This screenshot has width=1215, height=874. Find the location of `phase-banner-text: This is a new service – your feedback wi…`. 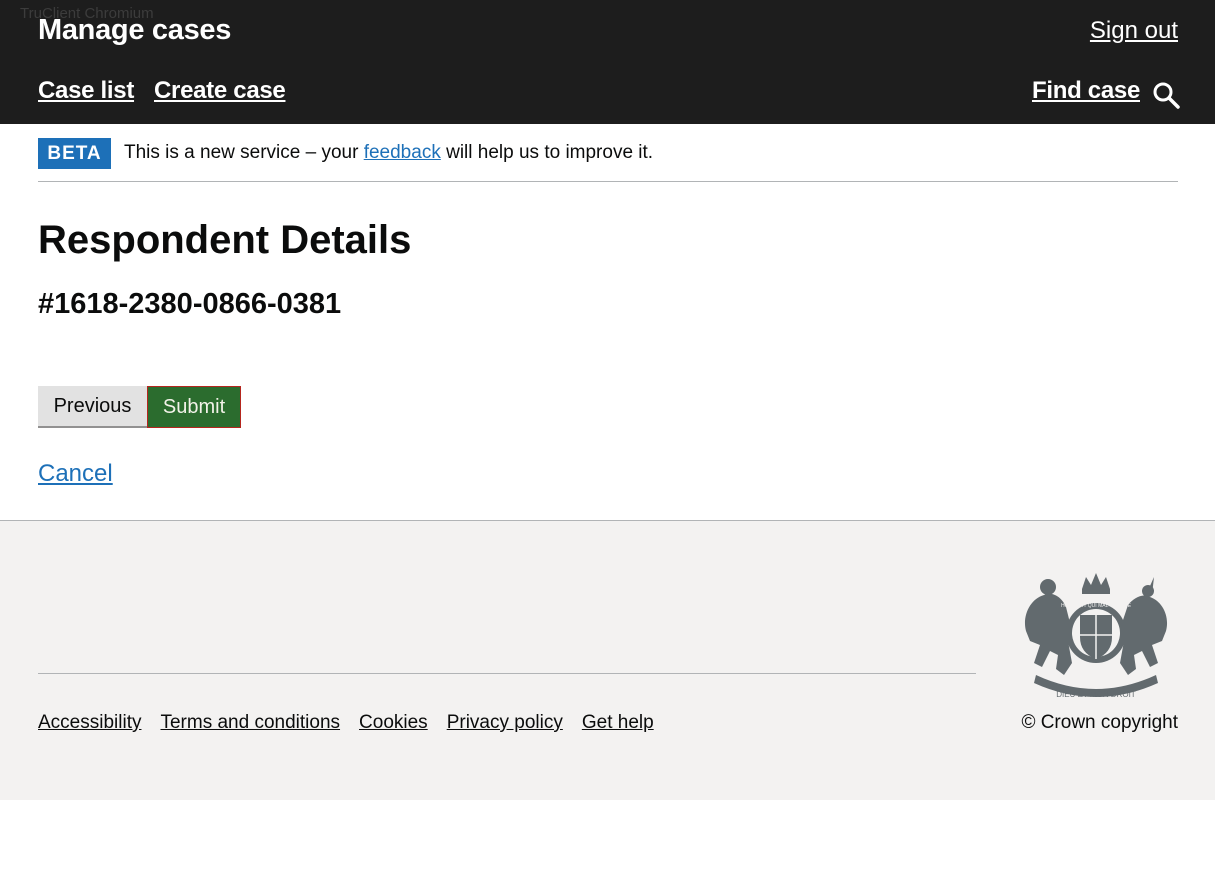

phase-banner-text: This is a new service – your feedback wi… is located at coordinates (388, 153).